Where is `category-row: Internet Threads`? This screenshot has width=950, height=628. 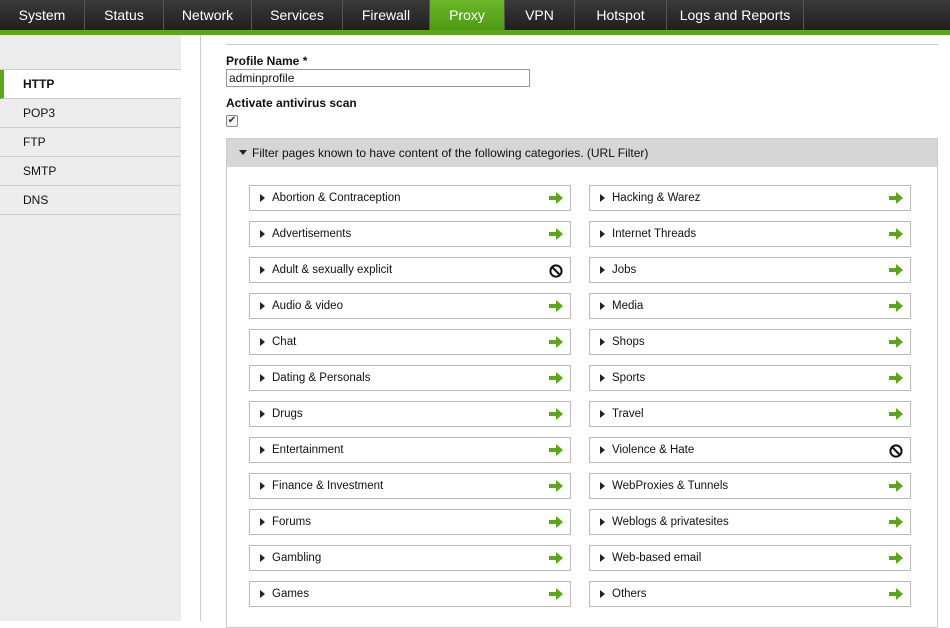
category-row: Internet Threads is located at coordinates (750, 234).